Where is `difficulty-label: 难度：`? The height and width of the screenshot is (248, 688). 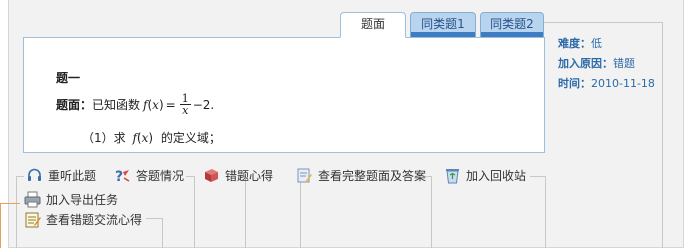
difficulty-label: 难度： is located at coordinates (574, 43).